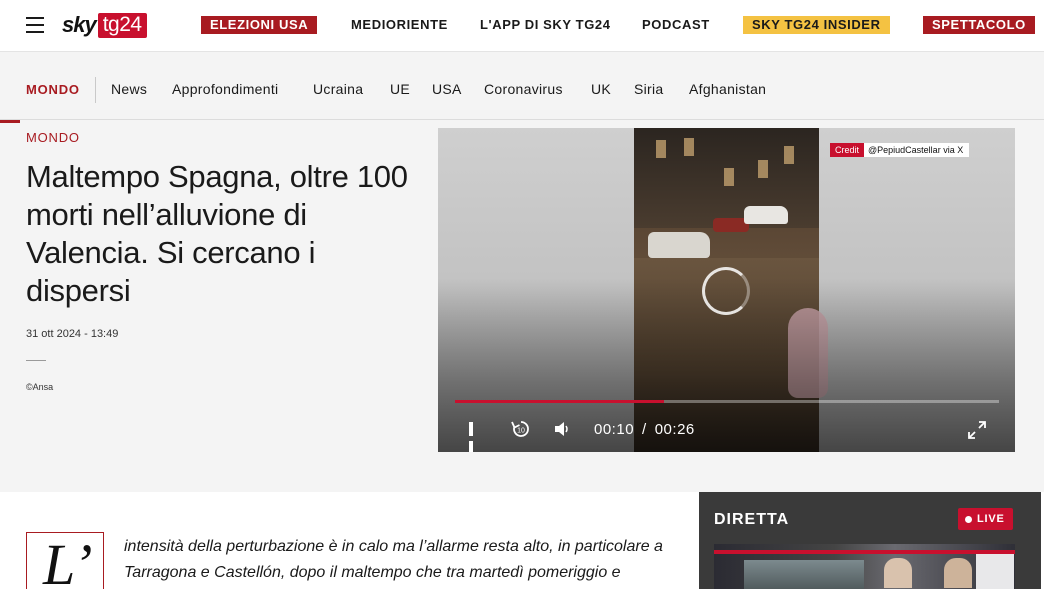 This screenshot has height=589, width=1044. Describe the element at coordinates (225, 89) in the screenshot. I see `section-nav-approfondimenti: Approfondimenti` at that location.